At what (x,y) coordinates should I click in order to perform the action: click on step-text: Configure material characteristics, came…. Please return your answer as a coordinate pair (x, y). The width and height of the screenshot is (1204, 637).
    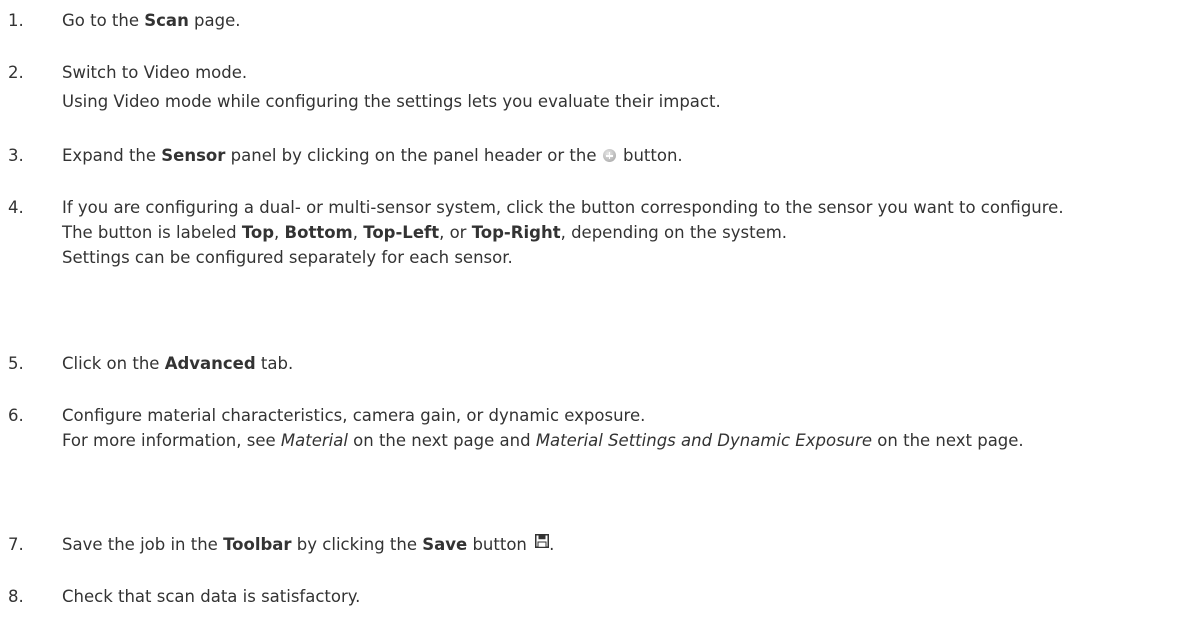
    Looking at the image, I should click on (630, 428).